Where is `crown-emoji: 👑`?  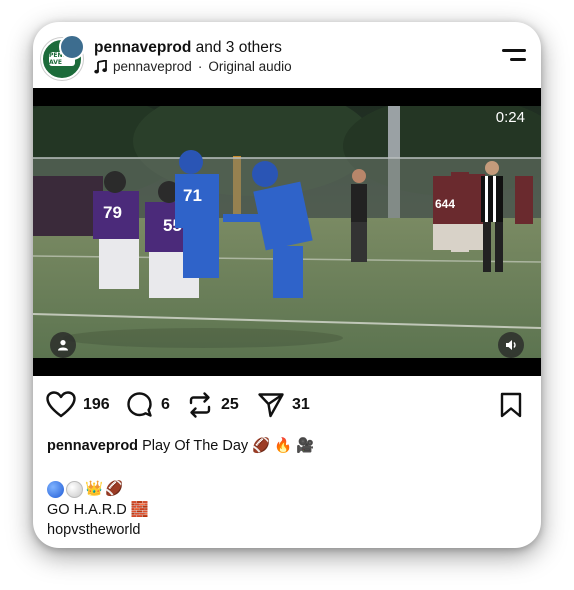 crown-emoji: 👑 is located at coordinates (94, 489).